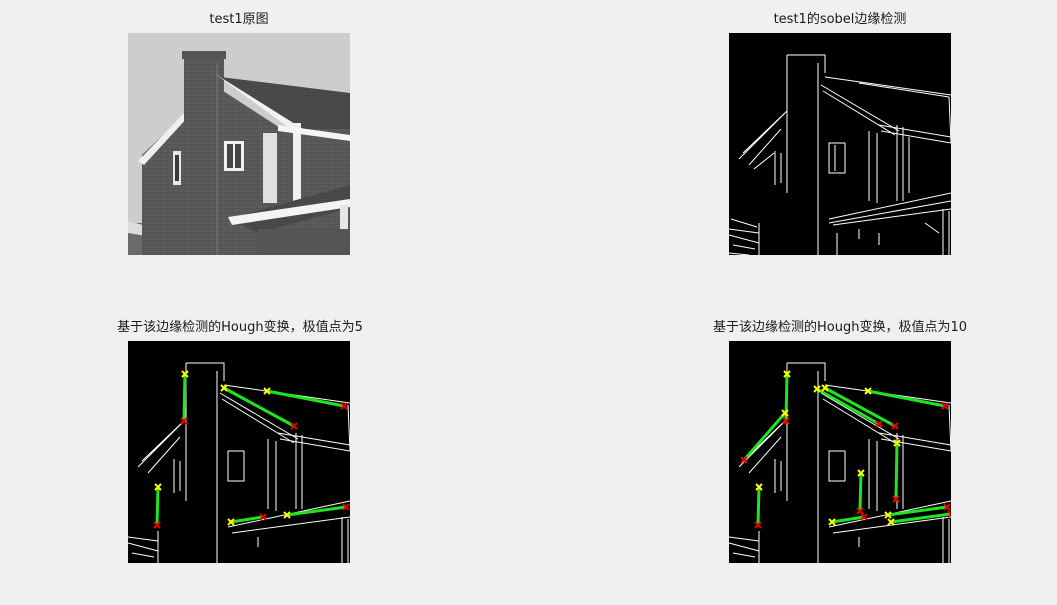 The width and height of the screenshot is (1057, 605). Describe the element at coordinates (240, 327) in the screenshot. I see `panel-title-hough-5: 基于该边缘检测的Hough变换，极值点为5` at that location.